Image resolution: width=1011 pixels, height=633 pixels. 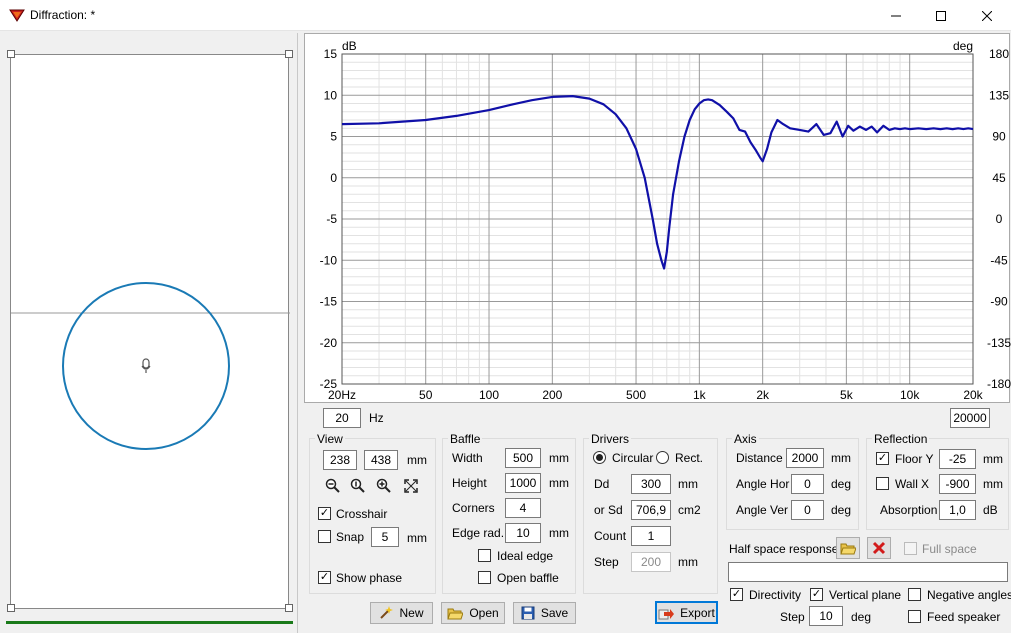 What do you see at coordinates (342, 418) in the screenshot?
I see `freq-min-input: 20` at bounding box center [342, 418].